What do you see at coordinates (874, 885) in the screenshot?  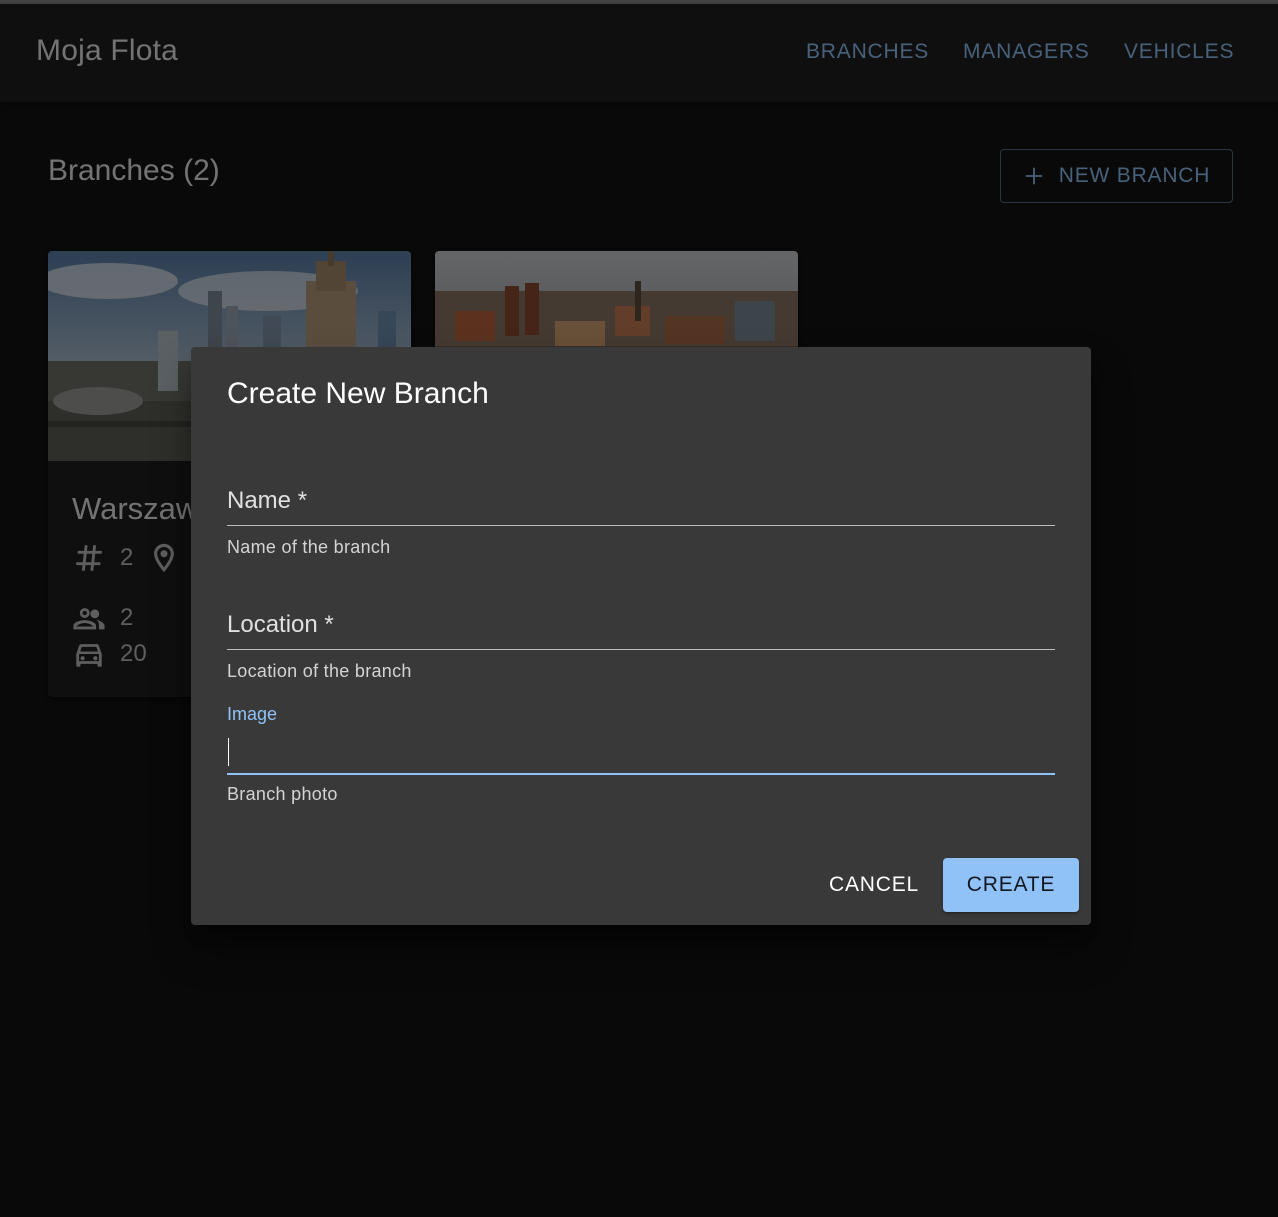 I see `cancel-button: CANCEL` at bounding box center [874, 885].